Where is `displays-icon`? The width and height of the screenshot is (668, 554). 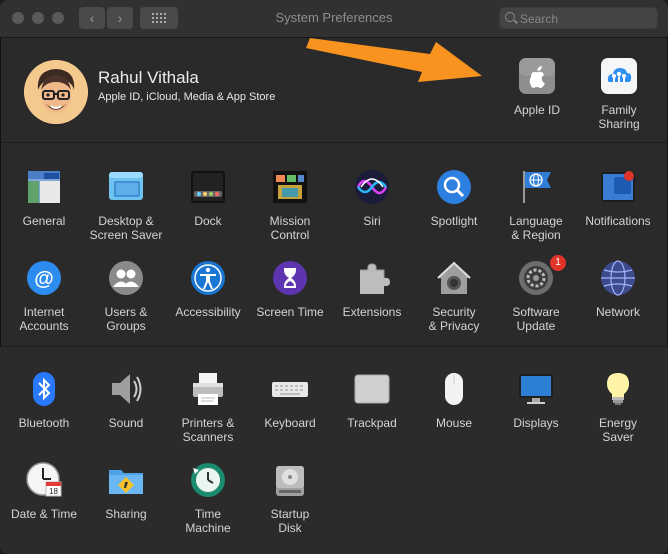 displays-icon is located at coordinates (536, 389).